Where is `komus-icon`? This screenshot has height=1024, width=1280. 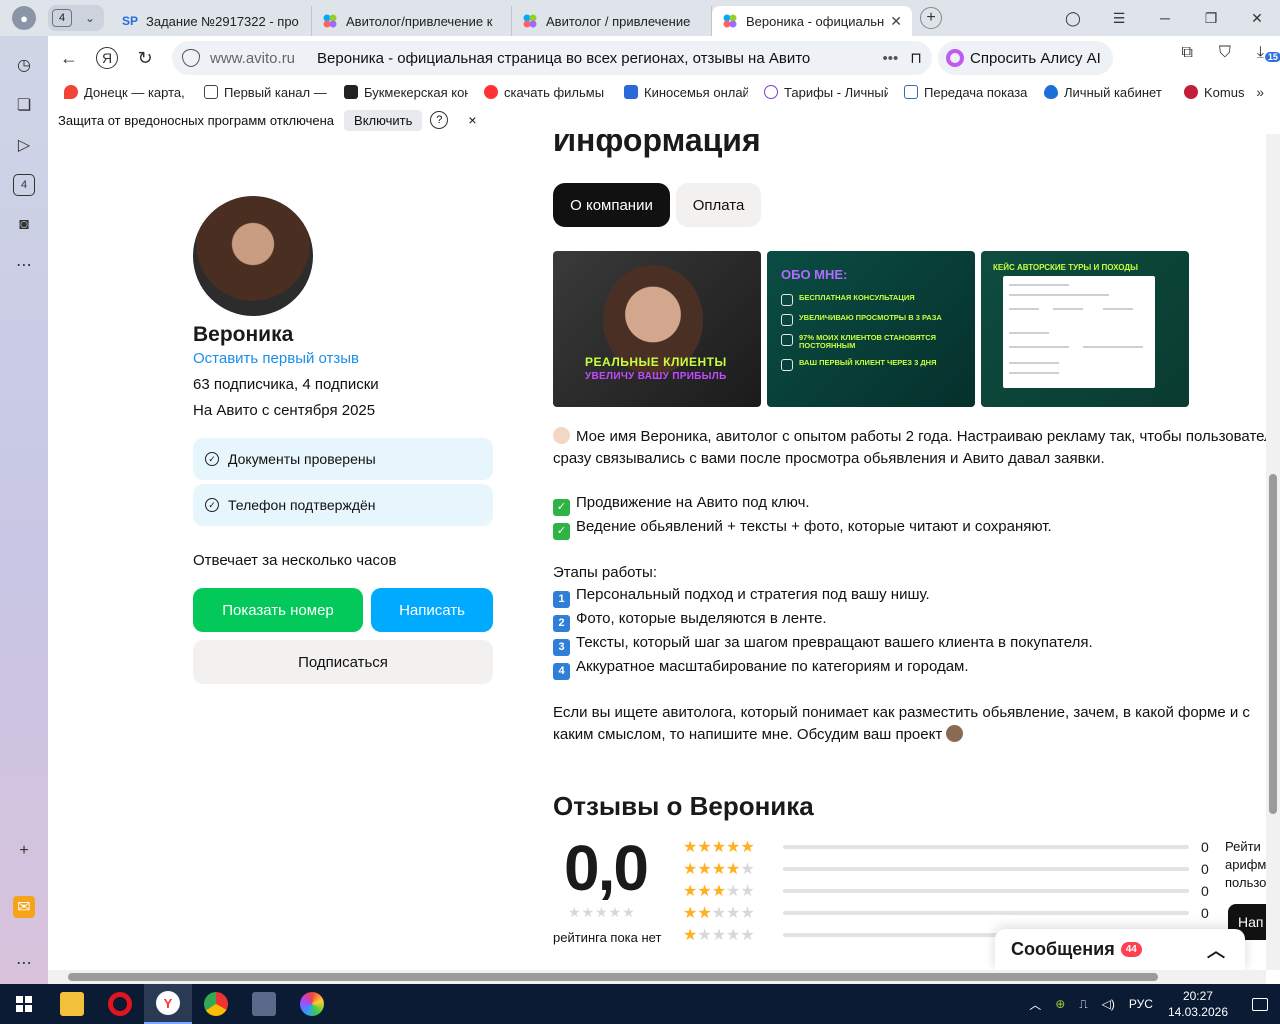
komus-icon is located at coordinates (1191, 92).